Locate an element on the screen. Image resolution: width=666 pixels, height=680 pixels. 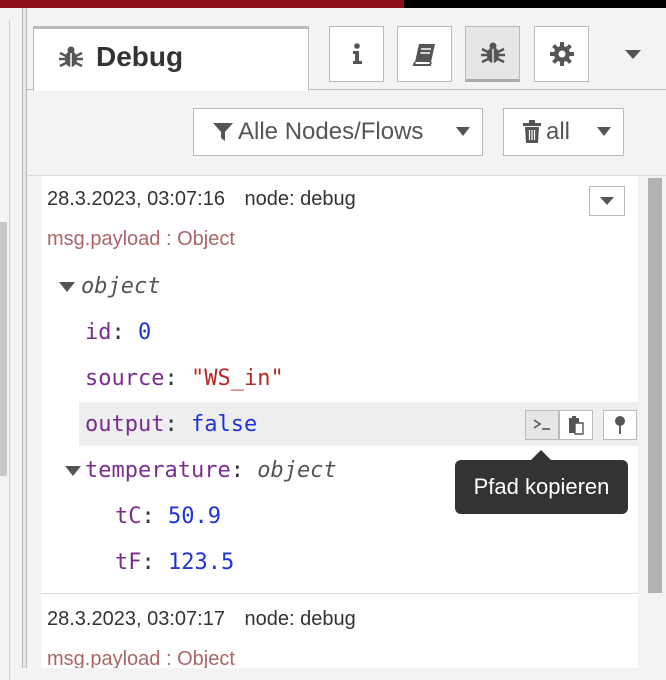
message-timestamp: 28.3.2023, 03:07:17 is located at coordinates (136, 619).